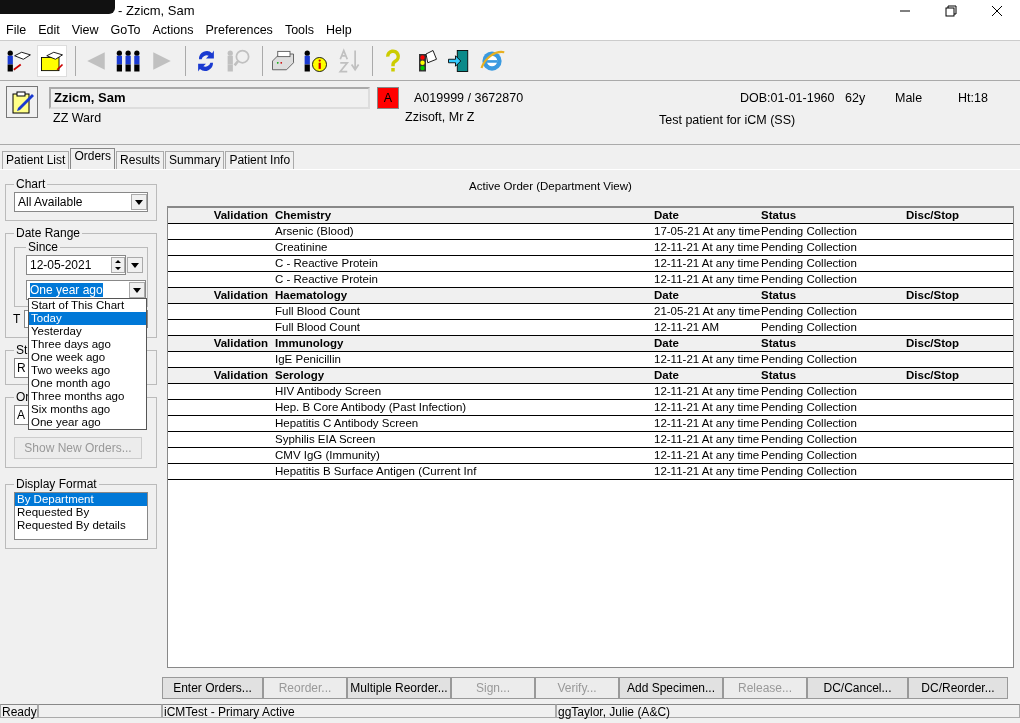 Image resolution: width=1020 pixels, height=723 pixels. I want to click on tab: Patient List, so click(36, 160).